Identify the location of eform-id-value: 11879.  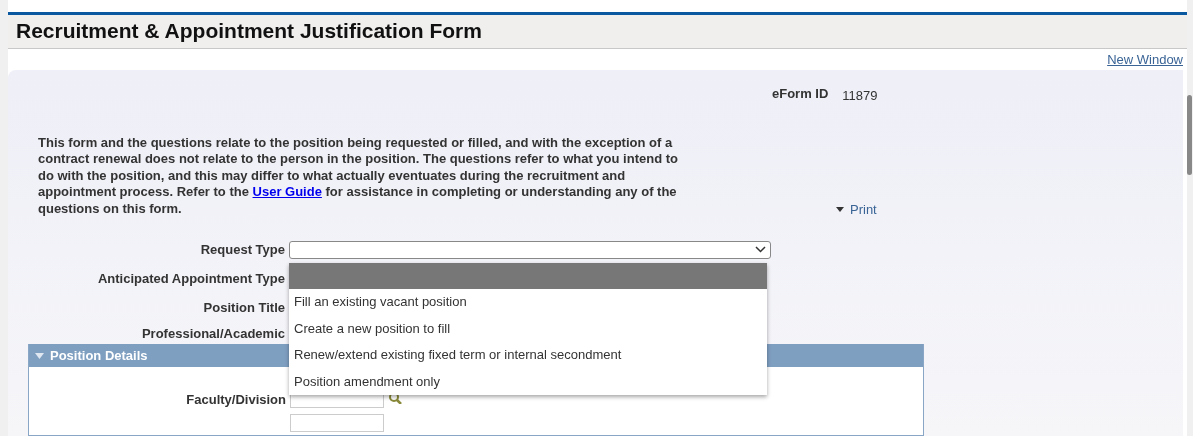
(860, 94).